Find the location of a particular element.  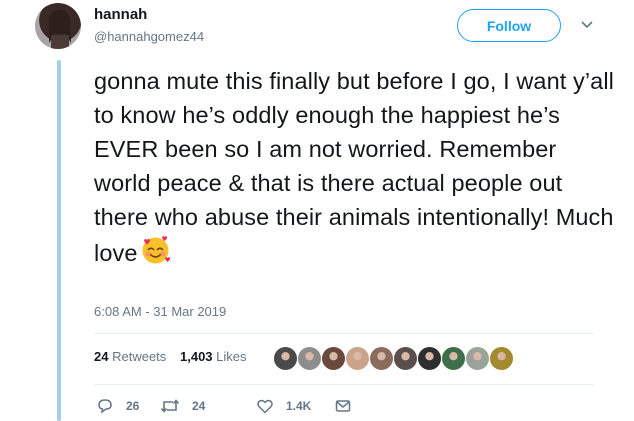

thread-connector-line is located at coordinates (59, 240).